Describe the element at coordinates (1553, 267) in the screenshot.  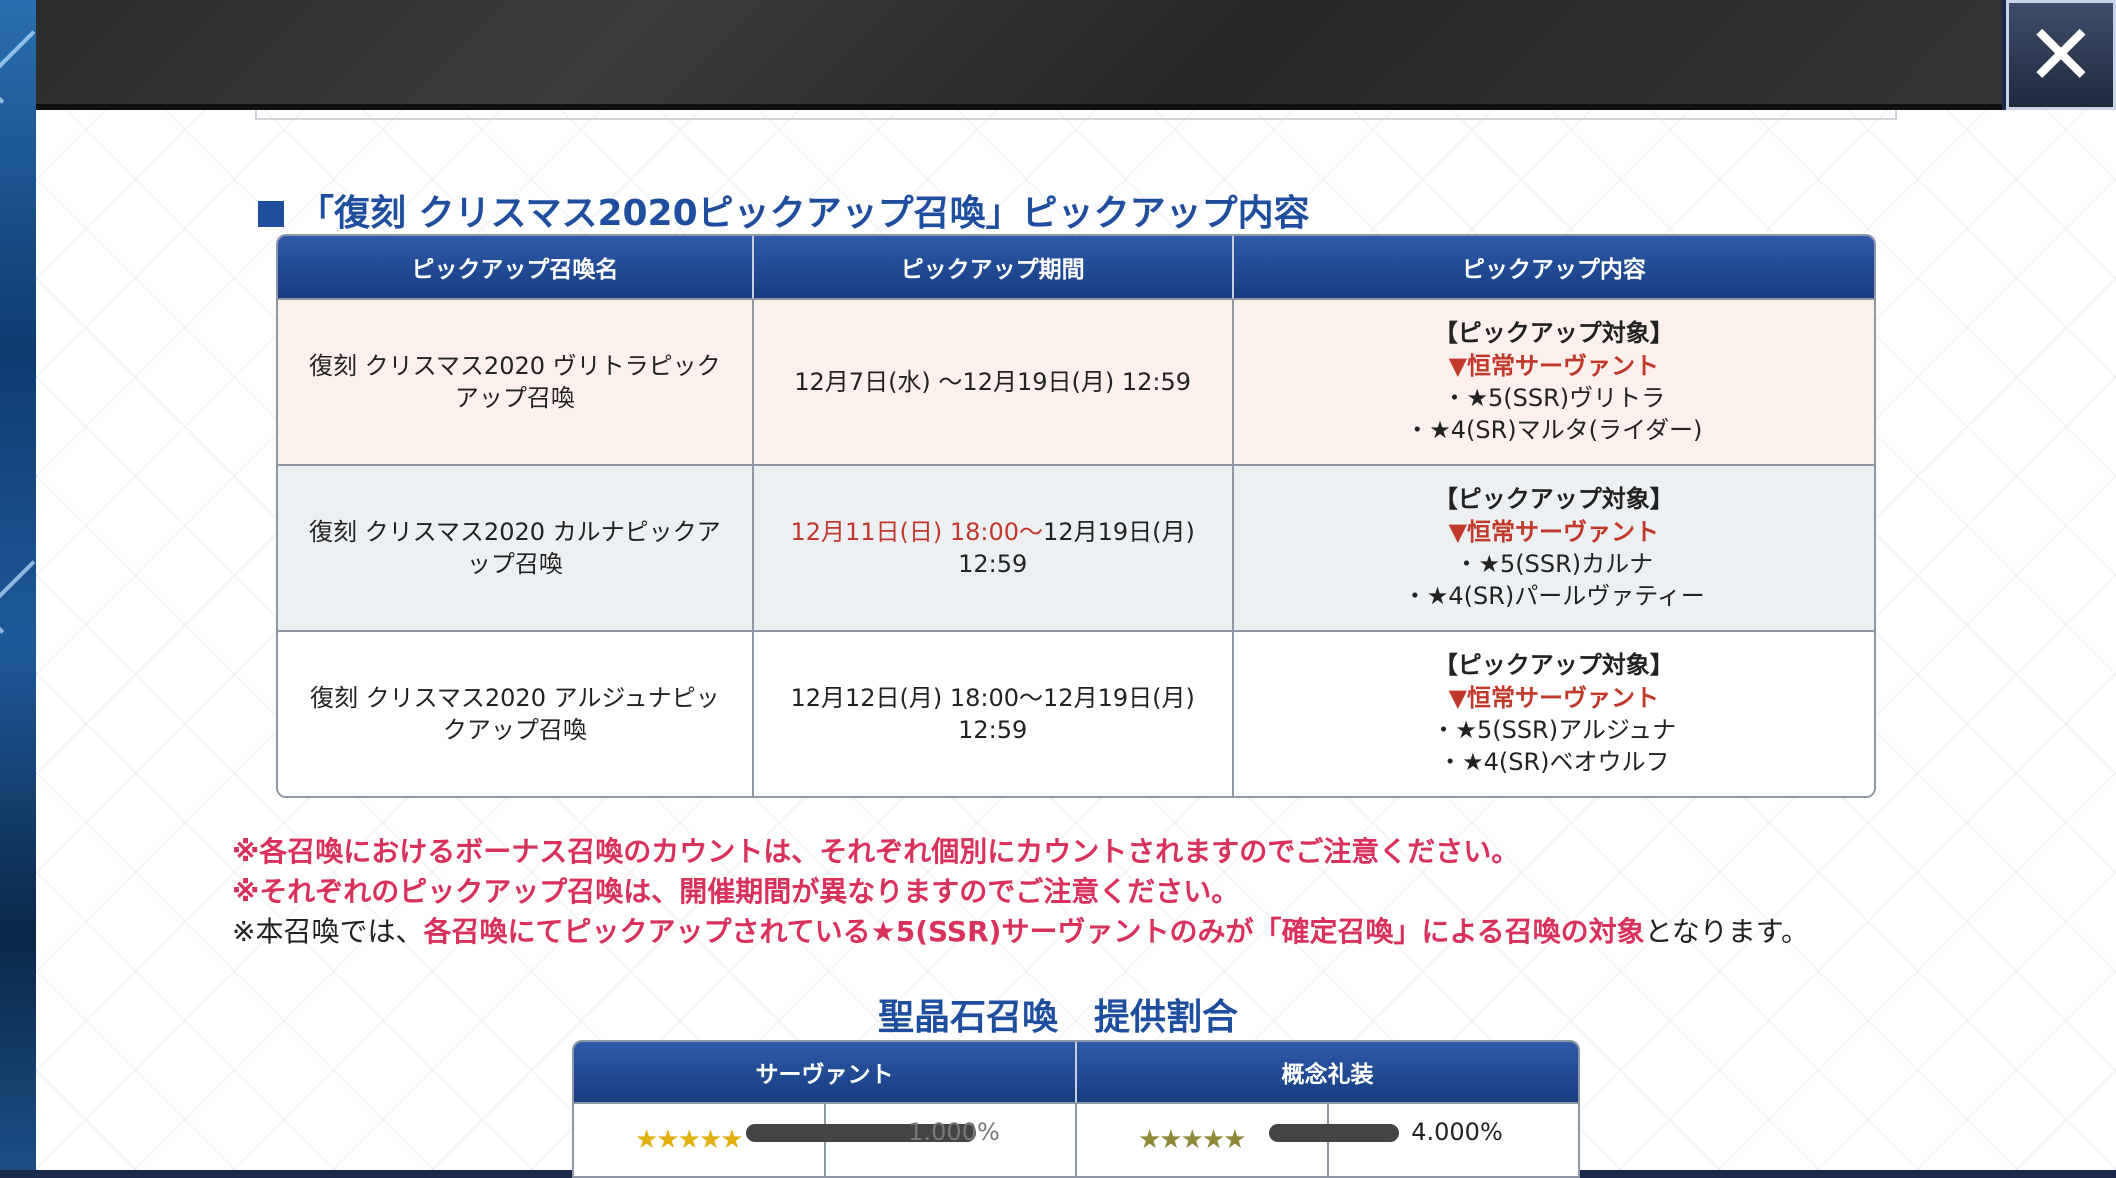
I see `header-content: ピックアップ内容` at that location.